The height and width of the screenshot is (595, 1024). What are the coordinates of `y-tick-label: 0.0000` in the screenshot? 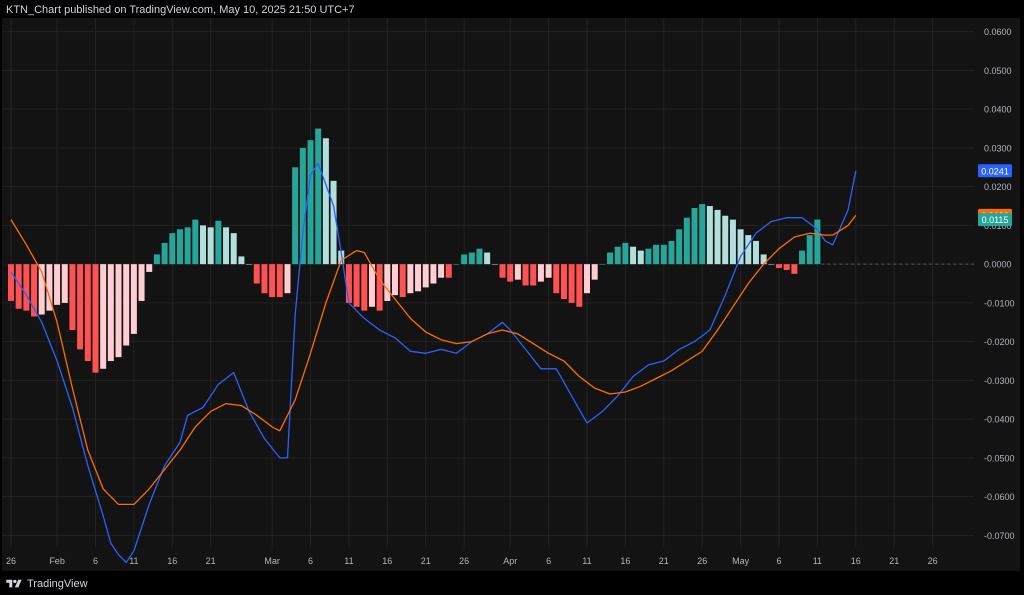 It's located at (998, 265).